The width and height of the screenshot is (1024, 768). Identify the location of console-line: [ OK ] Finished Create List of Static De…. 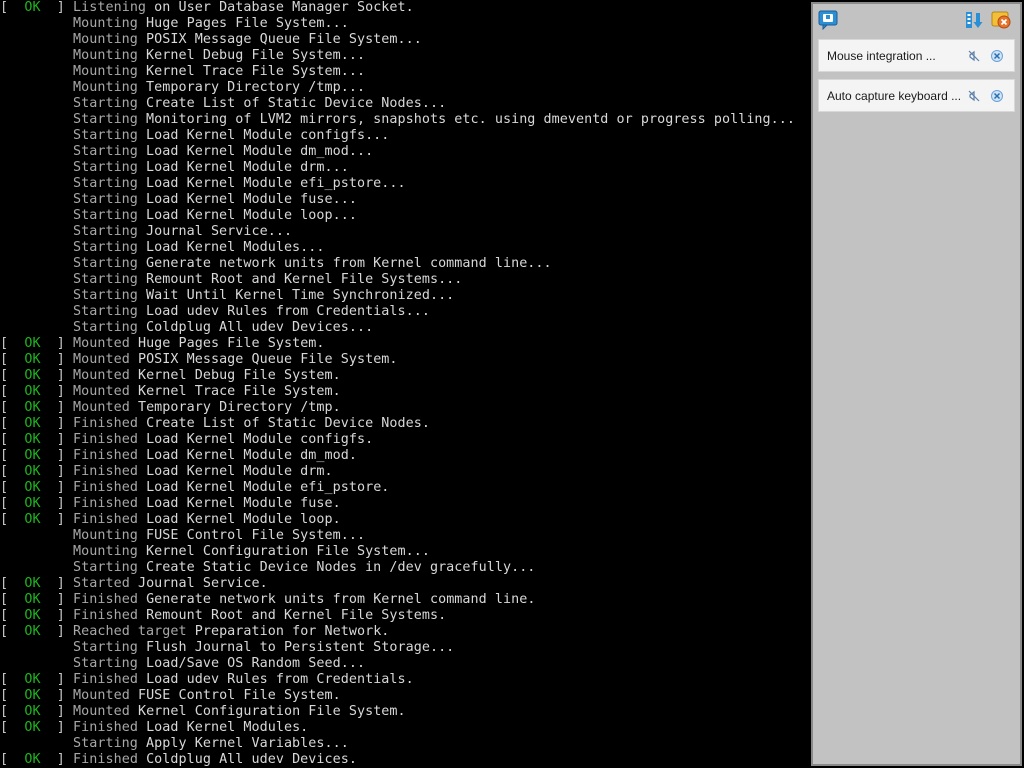
(405, 424).